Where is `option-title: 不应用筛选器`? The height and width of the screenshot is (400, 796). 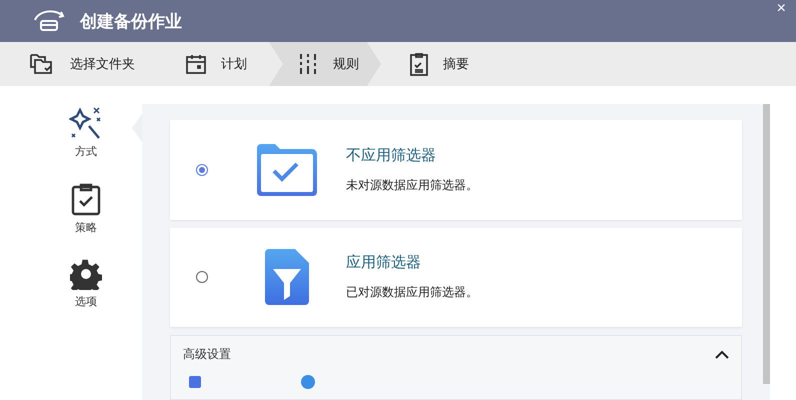
option-title: 不应用筛选器 is located at coordinates (391, 155).